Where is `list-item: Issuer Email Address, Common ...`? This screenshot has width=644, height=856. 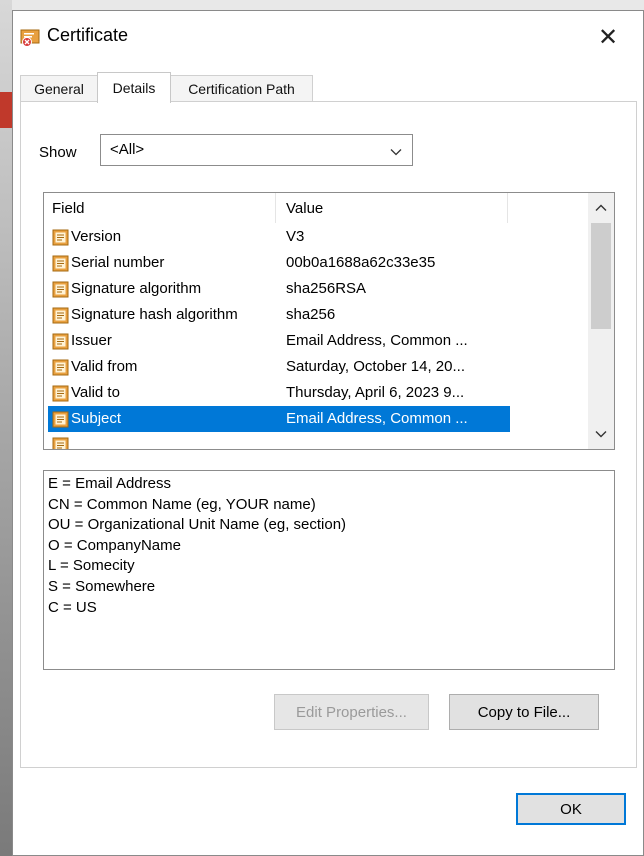 list-item: Issuer Email Address, Common ... is located at coordinates (279, 341).